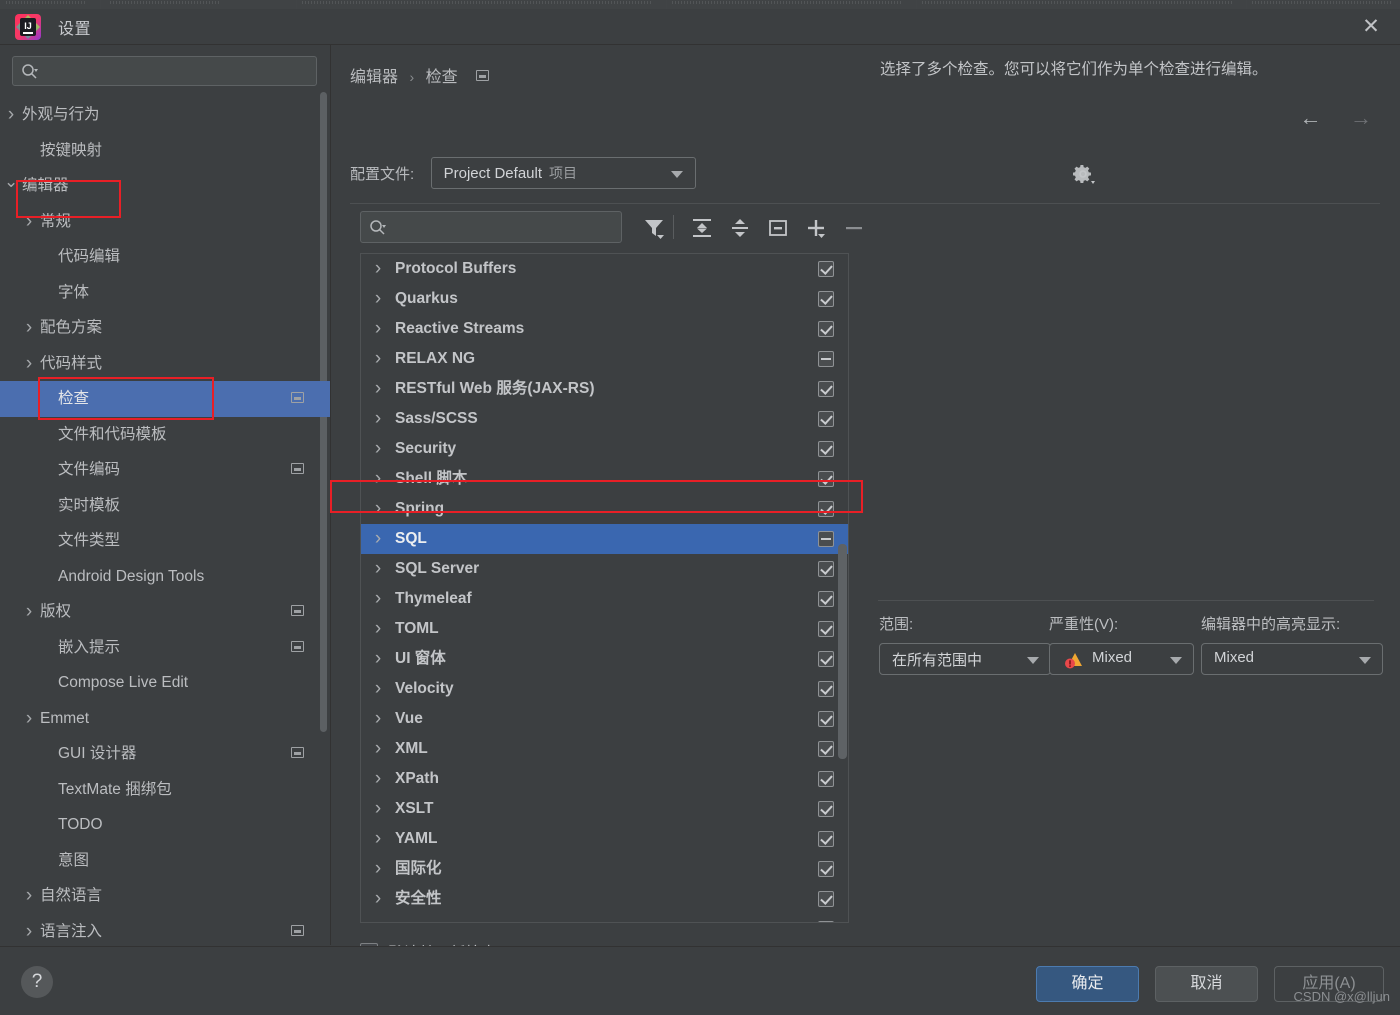 Image resolution: width=1400 pixels, height=1015 pixels. What do you see at coordinates (11, 182) in the screenshot?
I see `chevron-down-icon: ⌄` at bounding box center [11, 182].